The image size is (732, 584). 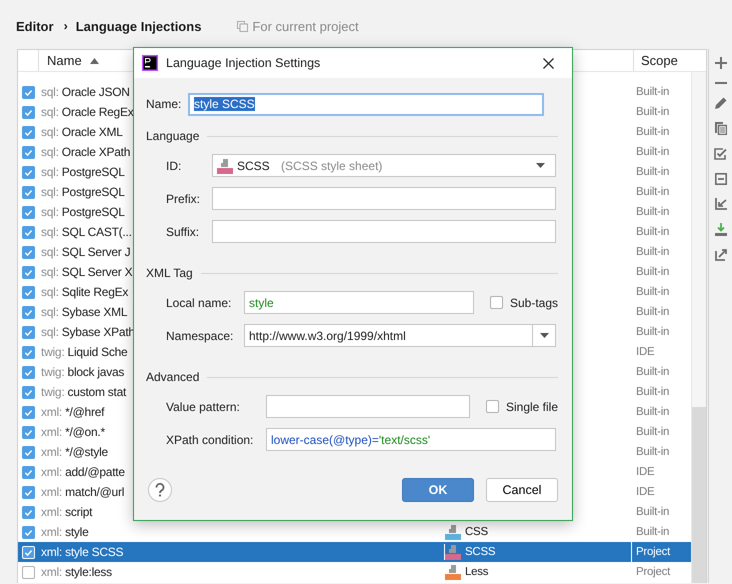 What do you see at coordinates (83, 472) in the screenshot?
I see `injection-name: xml: add/@patte` at bounding box center [83, 472].